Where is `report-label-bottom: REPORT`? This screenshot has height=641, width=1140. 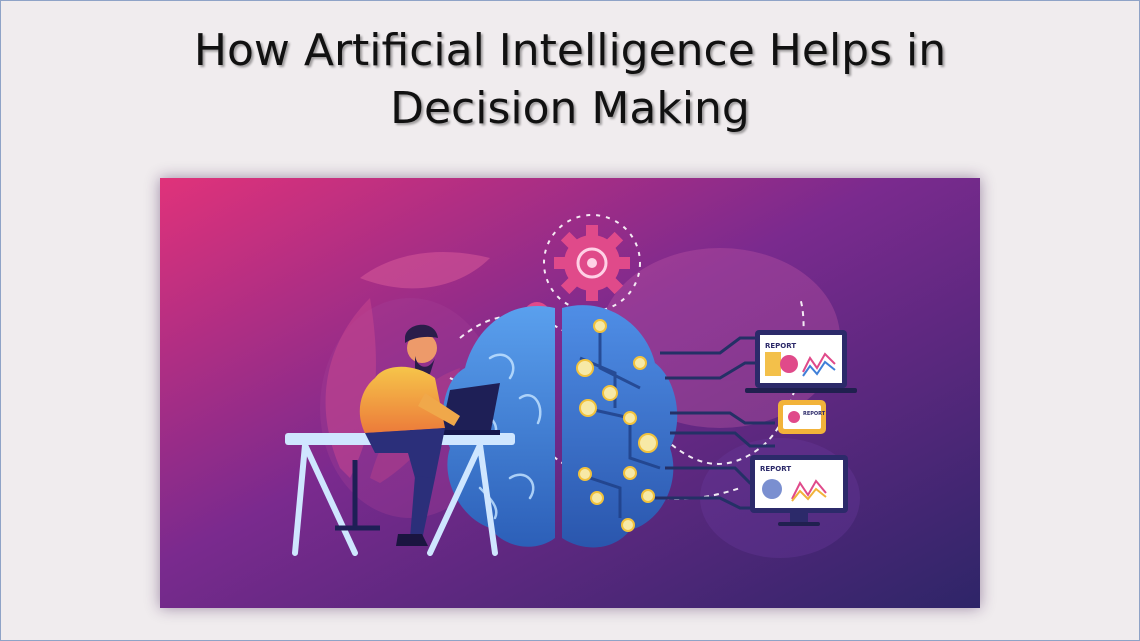
report-label-bottom: REPORT is located at coordinates (775, 469).